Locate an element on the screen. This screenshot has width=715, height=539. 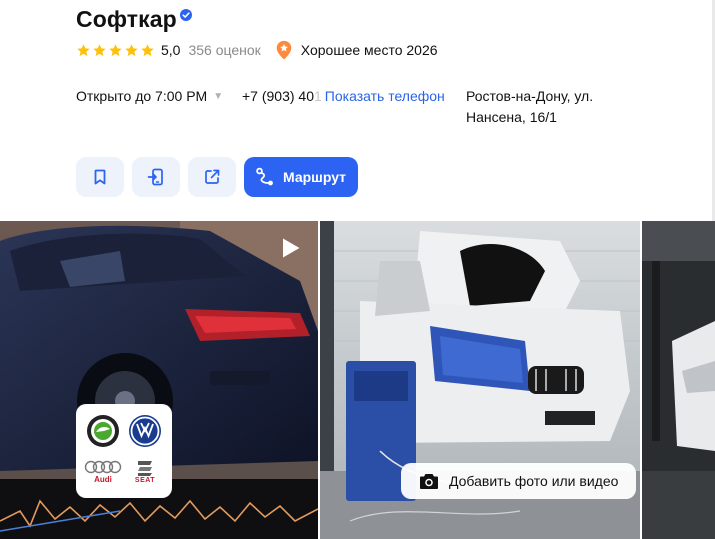
phone-number: +7 (903) 40 is located at coordinates (278, 96).